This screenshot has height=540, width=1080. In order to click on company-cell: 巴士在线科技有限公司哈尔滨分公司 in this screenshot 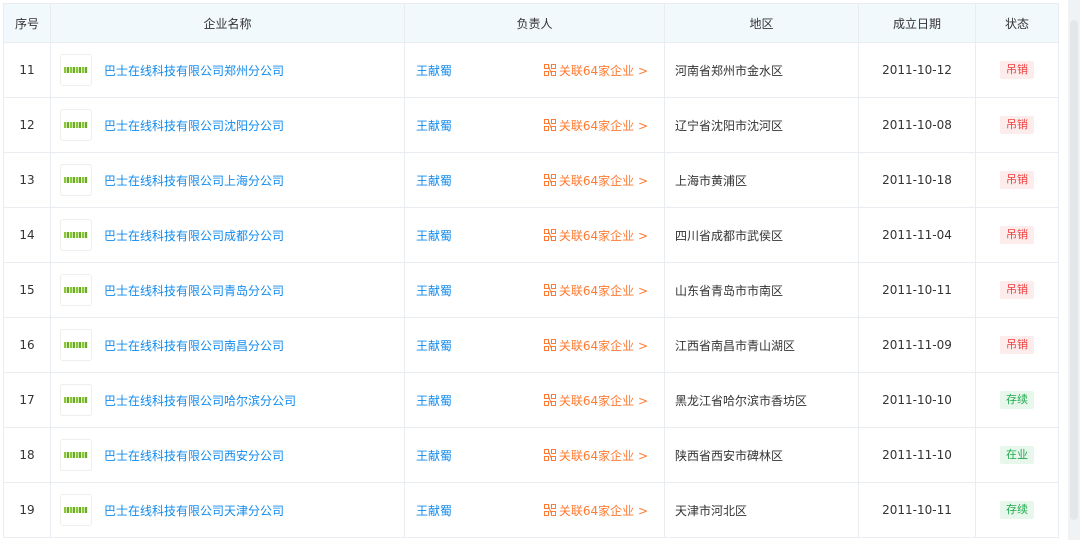, I will do `click(227, 400)`.